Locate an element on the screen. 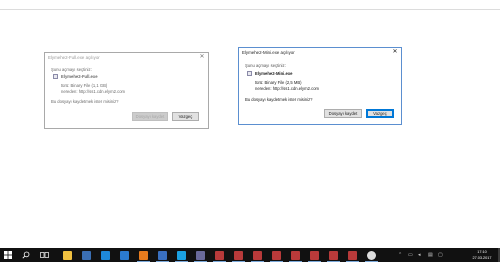 Image resolution: width=500 pixels, height=262 pixels. file-type: türü: Binary File (2,5 MB) is located at coordinates (278, 82).